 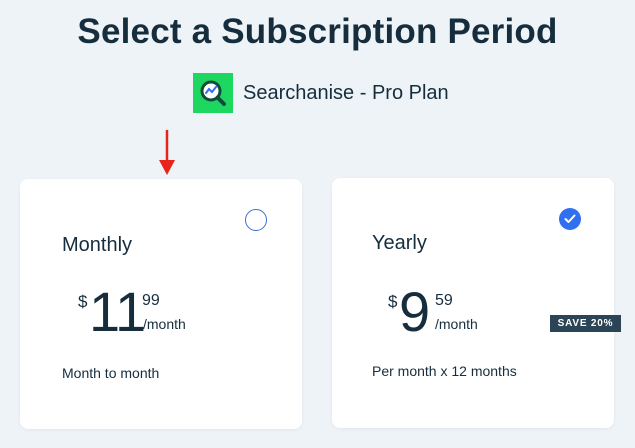 What do you see at coordinates (317, 31) in the screenshot?
I see `page-title: Select a Subscription Period` at bounding box center [317, 31].